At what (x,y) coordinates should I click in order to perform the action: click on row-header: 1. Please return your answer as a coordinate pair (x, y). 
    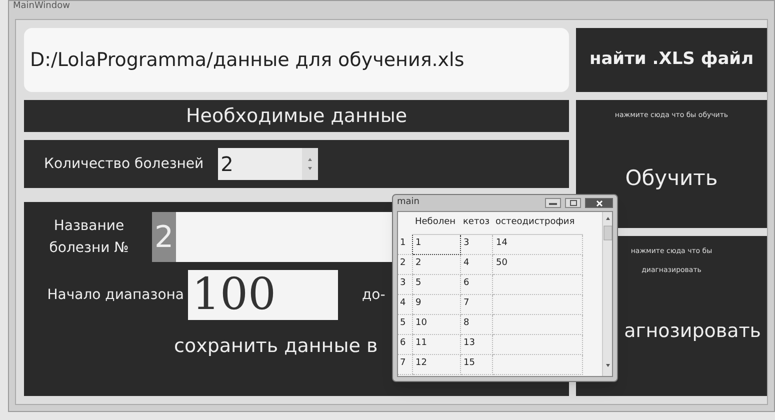
    Looking at the image, I should click on (405, 244).